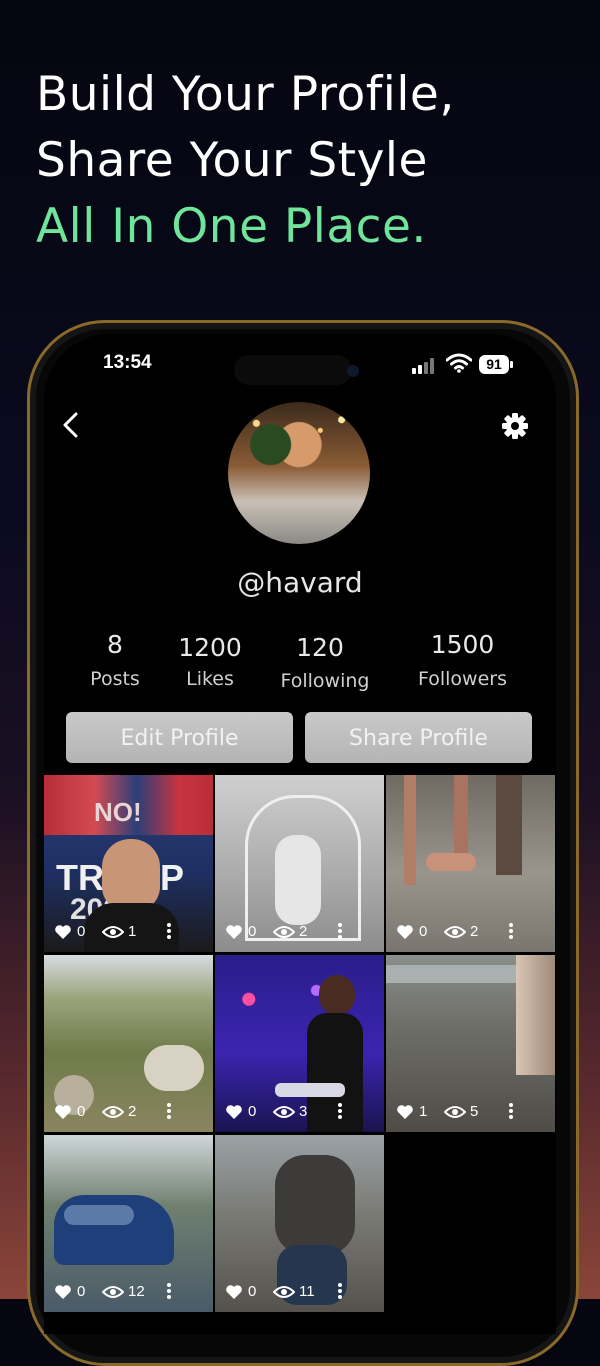 This screenshot has height=1366, width=600. What do you see at coordinates (474, 1111) in the screenshot?
I see `post-views: 5` at bounding box center [474, 1111].